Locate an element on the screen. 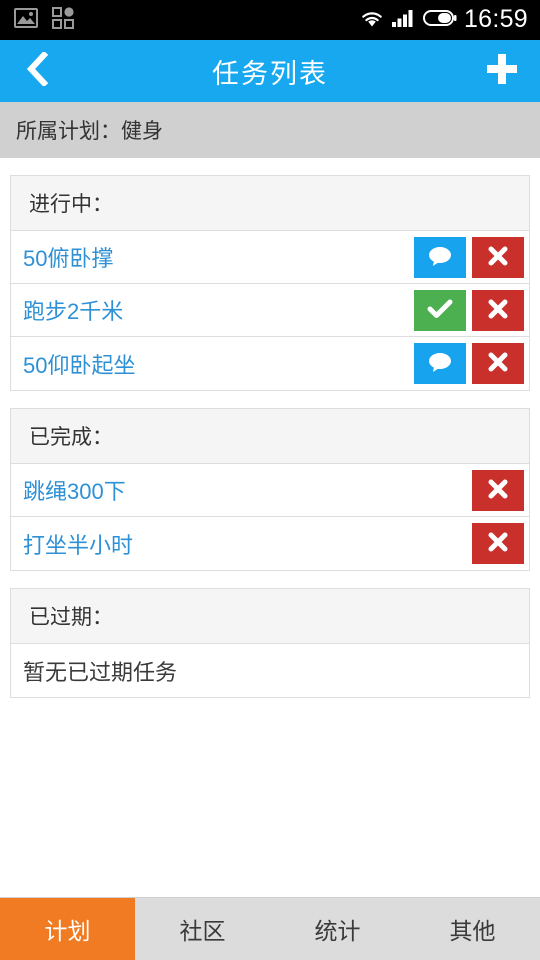  task-complete-button is located at coordinates (440, 310).